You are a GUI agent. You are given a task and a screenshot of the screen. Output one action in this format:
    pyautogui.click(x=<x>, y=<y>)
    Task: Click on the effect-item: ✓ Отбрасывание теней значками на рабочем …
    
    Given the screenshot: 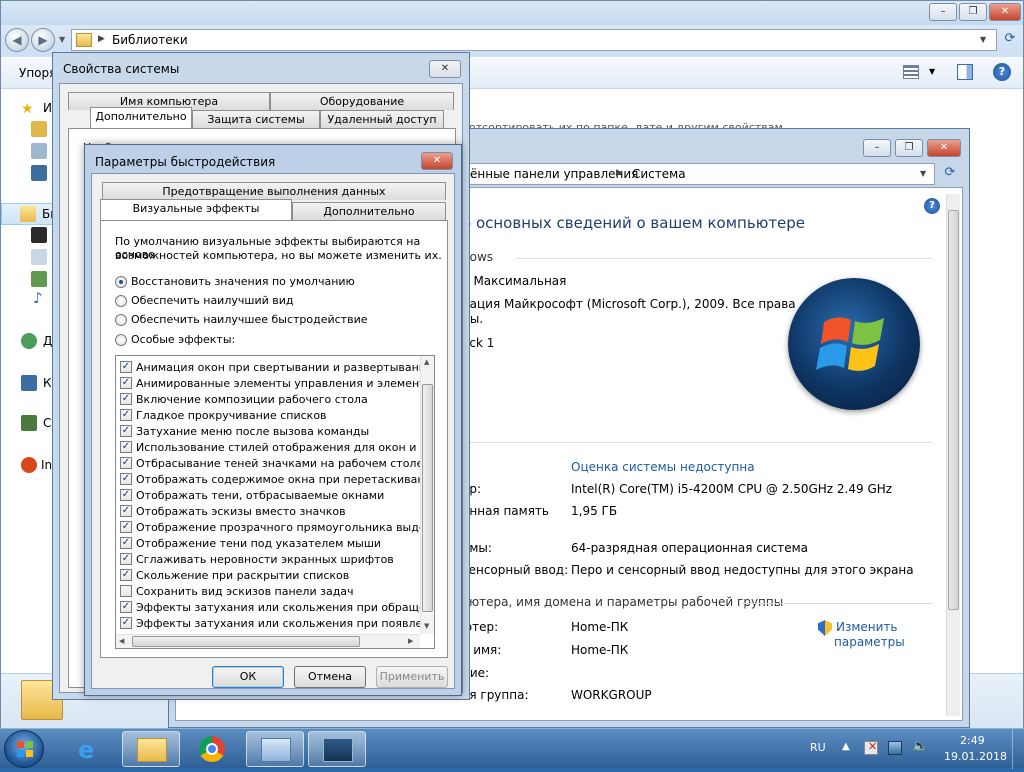 What is the action you would take?
    pyautogui.click(x=268, y=464)
    